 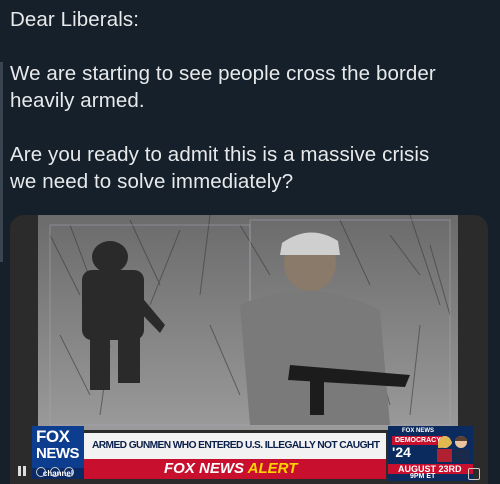 I want to click on hosts-image, so click(x=453, y=449).